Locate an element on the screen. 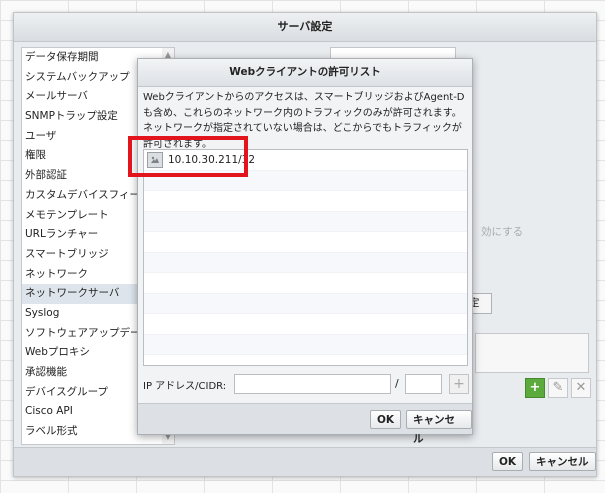 The image size is (605, 493). pencil-icon: ✎ is located at coordinates (558, 388).